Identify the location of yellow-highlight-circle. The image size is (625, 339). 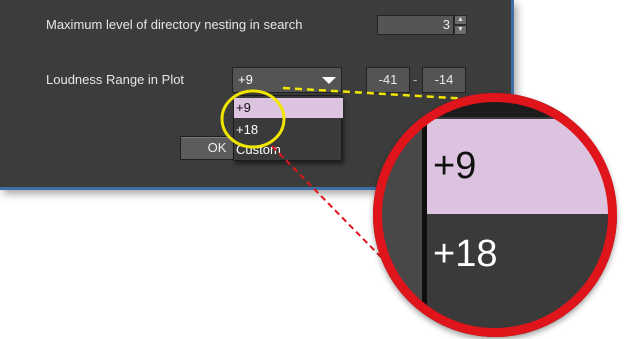
(253, 119).